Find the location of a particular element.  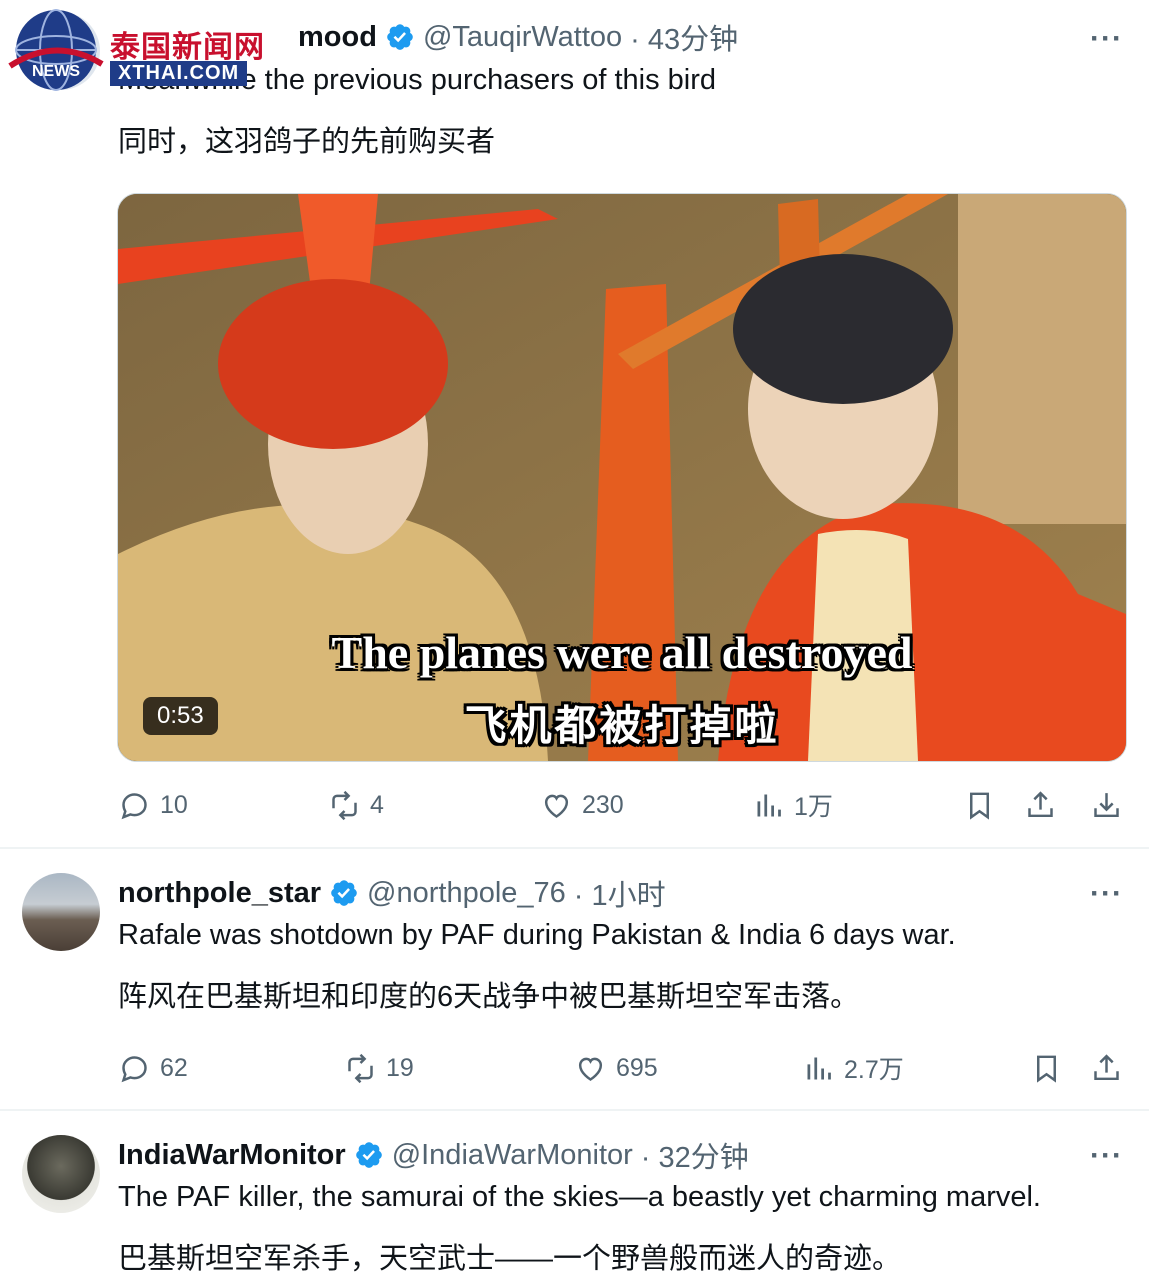

view-count: 2.7万 is located at coordinates (874, 1070).